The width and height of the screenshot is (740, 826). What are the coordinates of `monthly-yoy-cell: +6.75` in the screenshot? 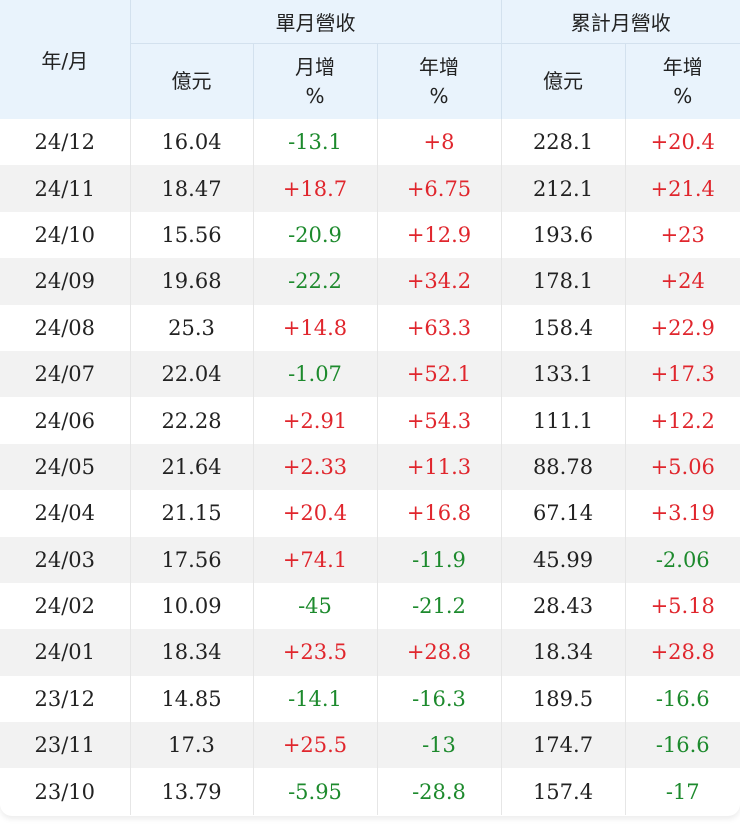 It's located at (439, 188).